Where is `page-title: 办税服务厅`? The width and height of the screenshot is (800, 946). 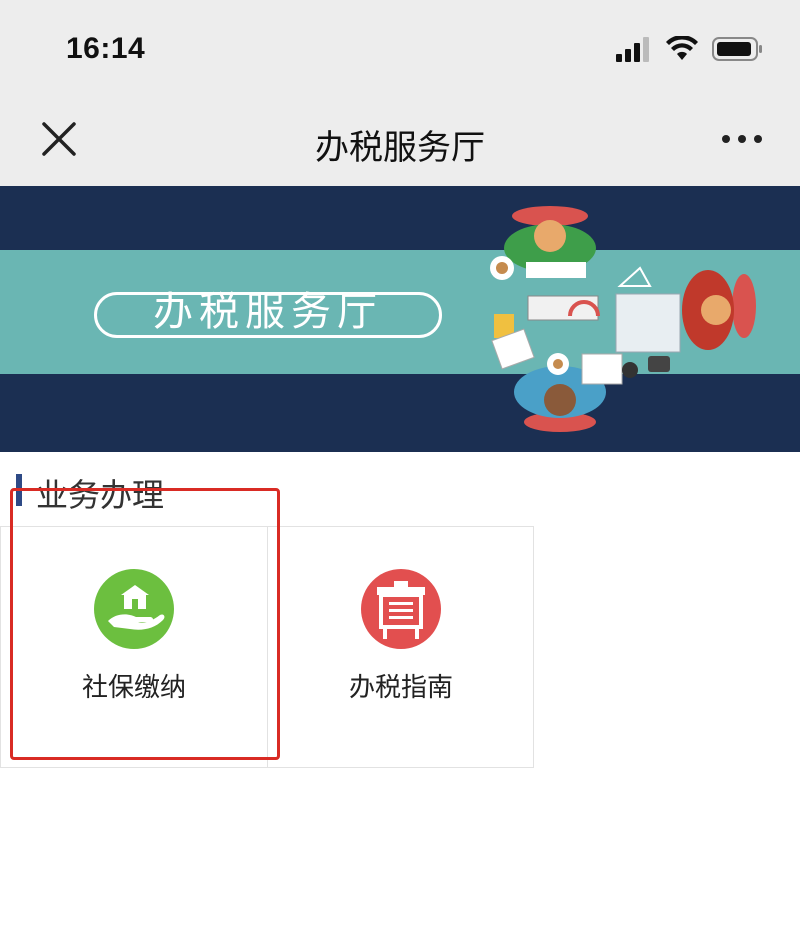 page-title: 办税服务厅 is located at coordinates (400, 148).